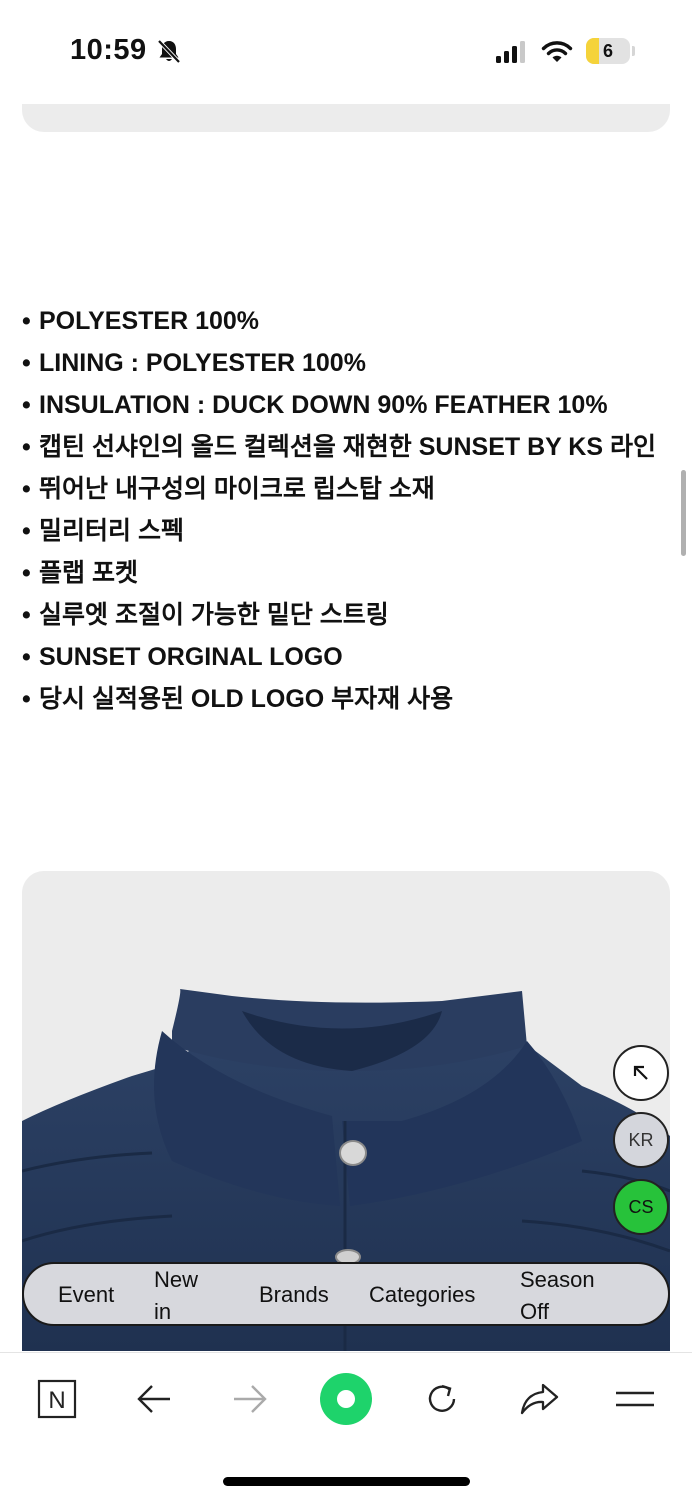  I want to click on spec-item: • 뛰어난 내구성의 마이크로 립스탑 소재, so click(352, 489).